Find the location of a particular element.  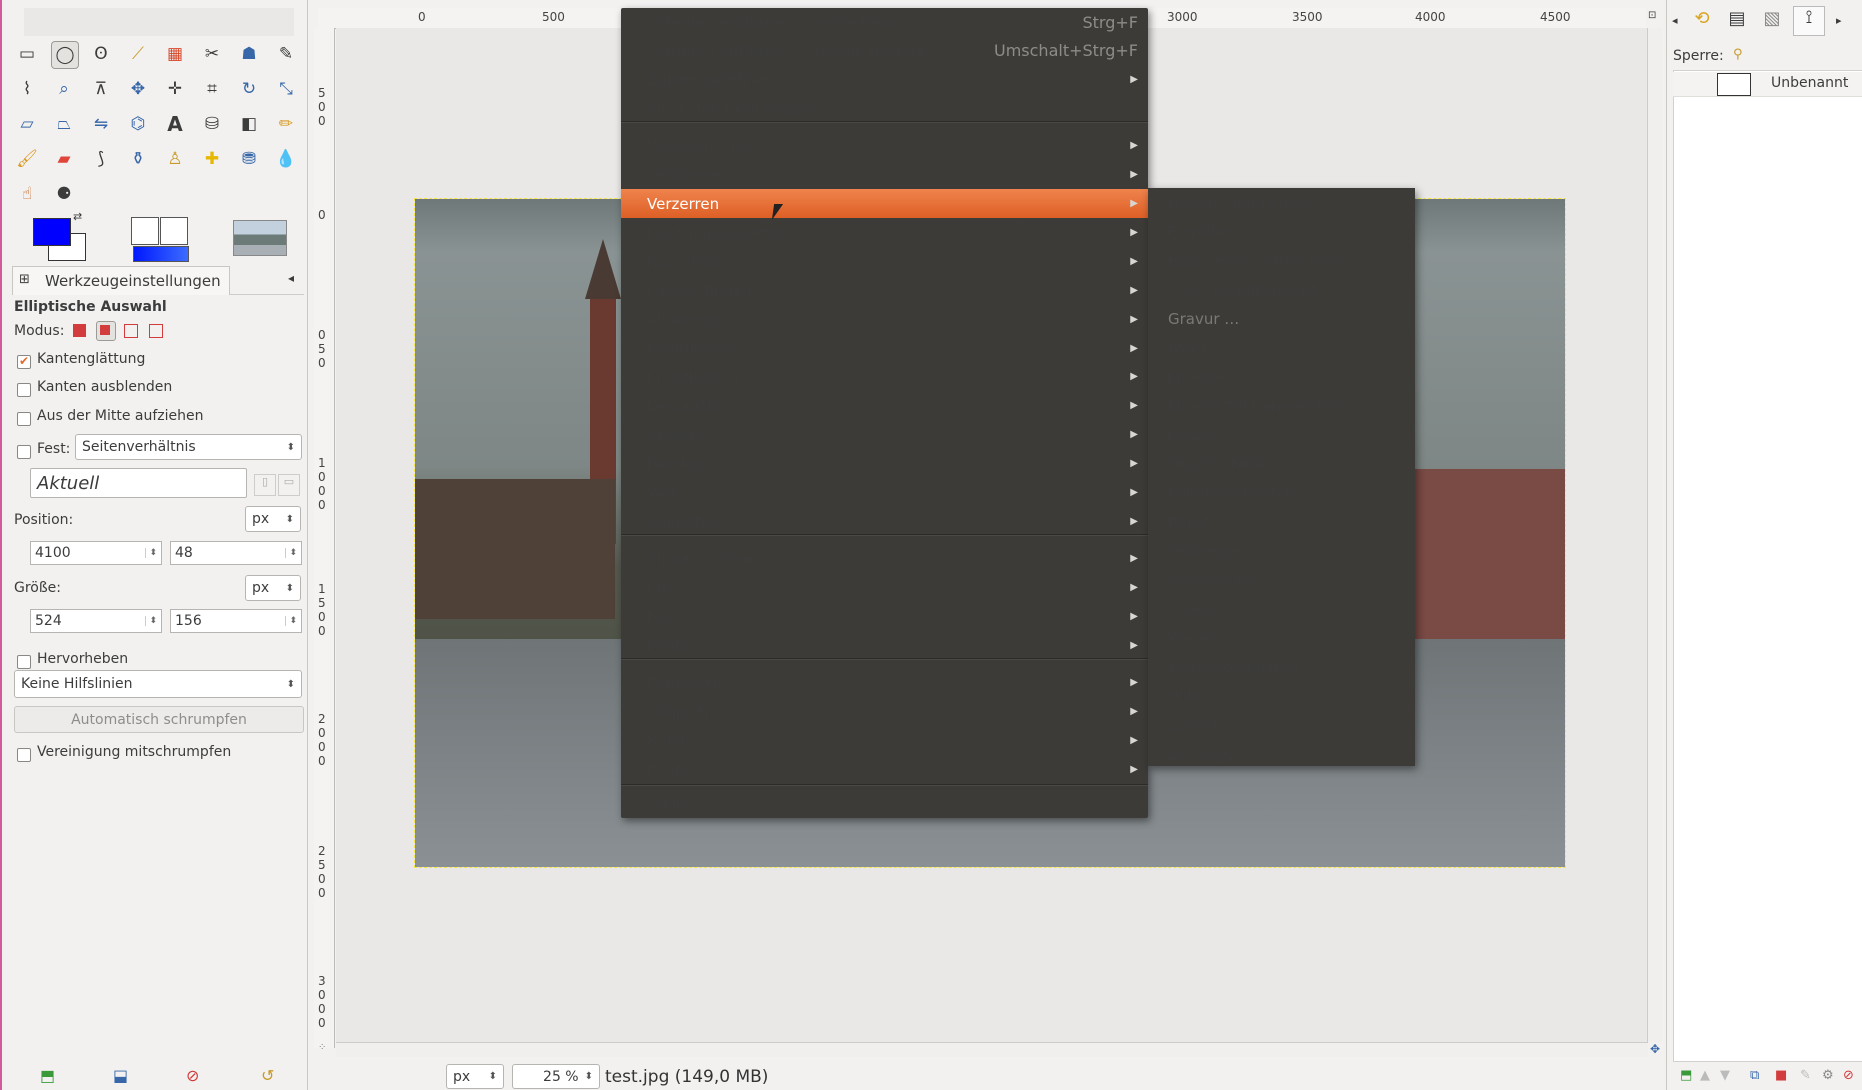

zoom-toggle-icon: ⊡ is located at coordinates (1652, 15).